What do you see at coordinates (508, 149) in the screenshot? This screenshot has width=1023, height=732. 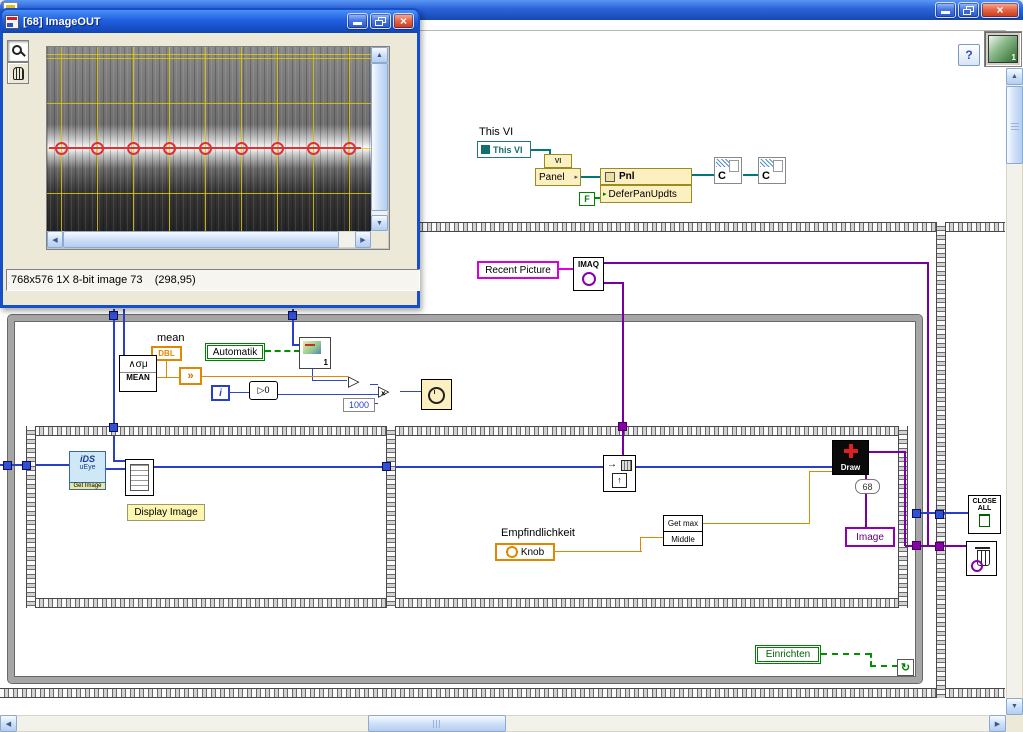 I see `this-vi-text: This VI` at bounding box center [508, 149].